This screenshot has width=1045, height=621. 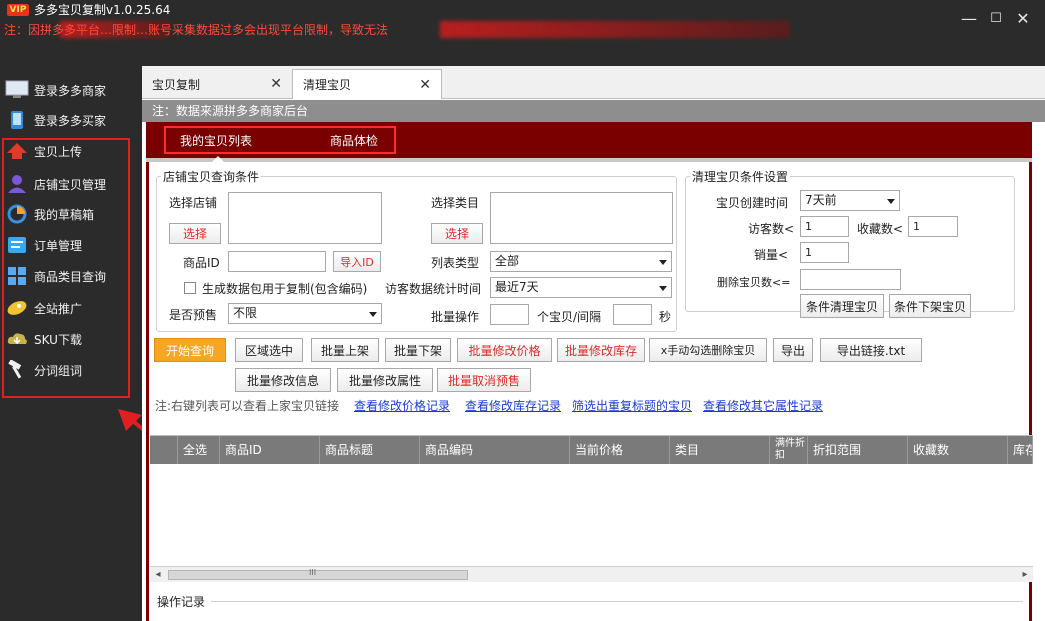 I want to click on hint-text: 注:右键列表可以查看上家宝贝链接, so click(x=247, y=406).